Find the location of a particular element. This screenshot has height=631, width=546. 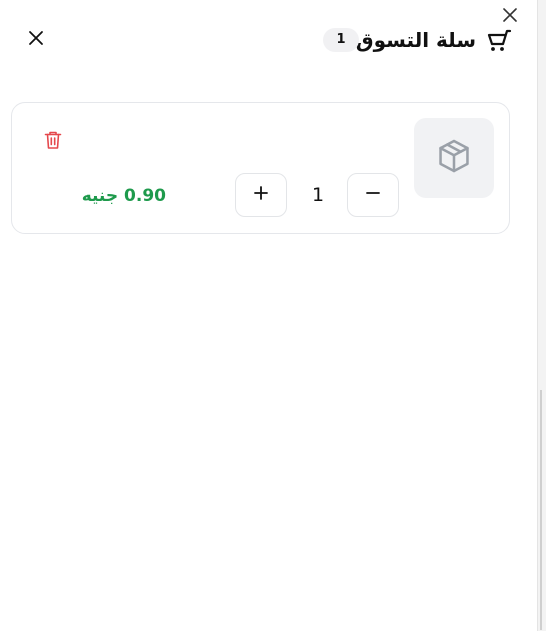

quantity-value: 1 is located at coordinates (318, 195).